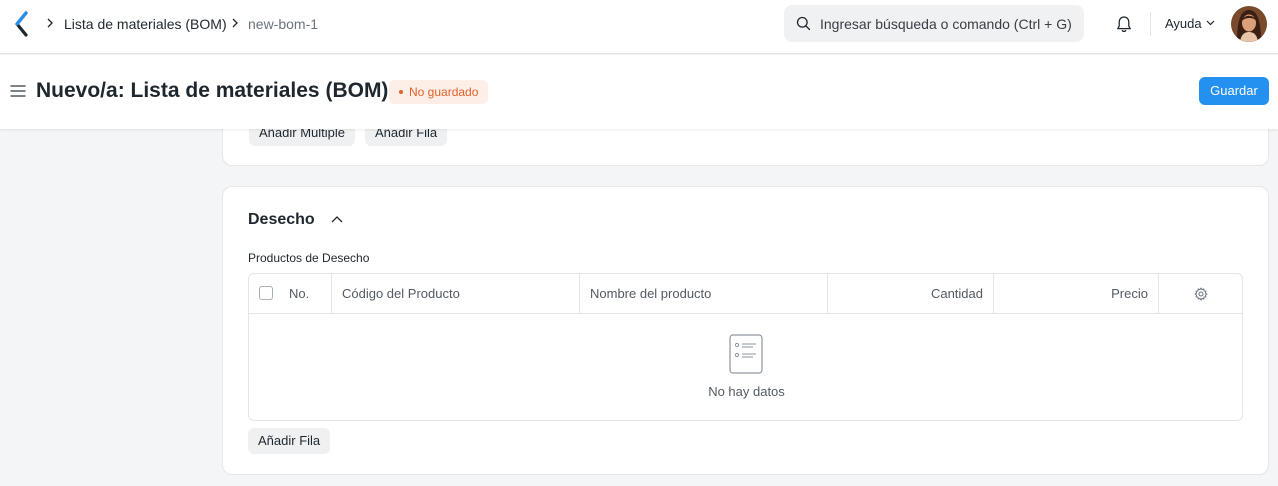 The width and height of the screenshot is (1278, 486). I want to click on search-input: Ingresar búsqueda o comando (Ctrl + G), so click(934, 23).